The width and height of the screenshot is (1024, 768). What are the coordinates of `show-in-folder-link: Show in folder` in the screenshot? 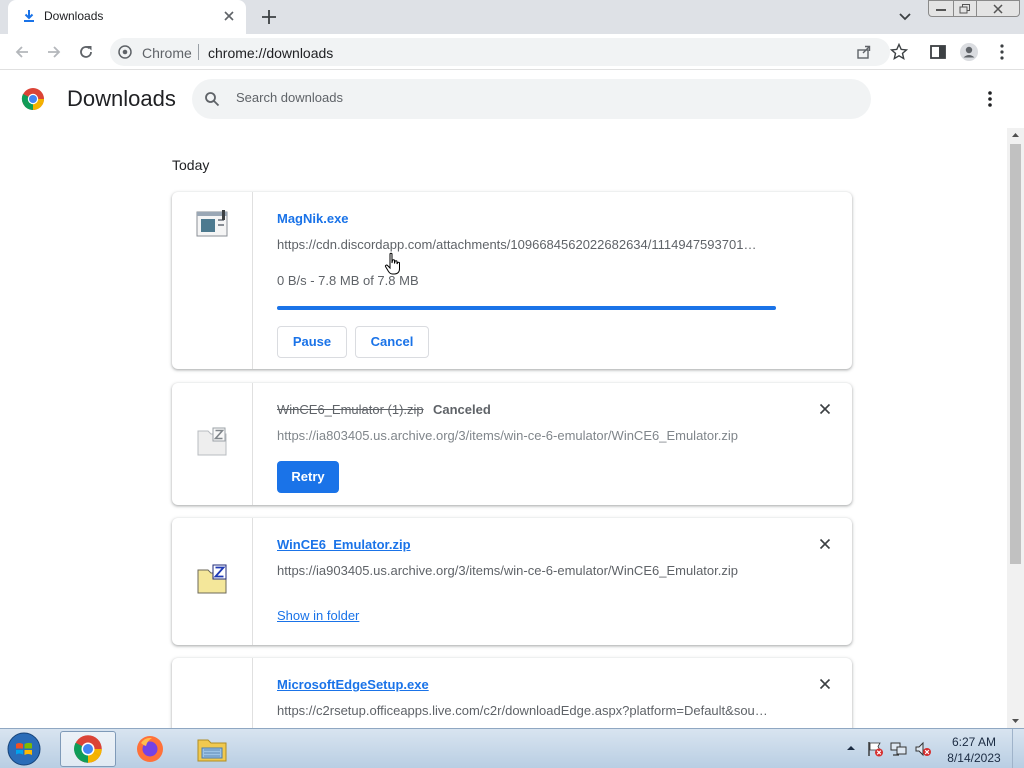 It's located at (318, 615).